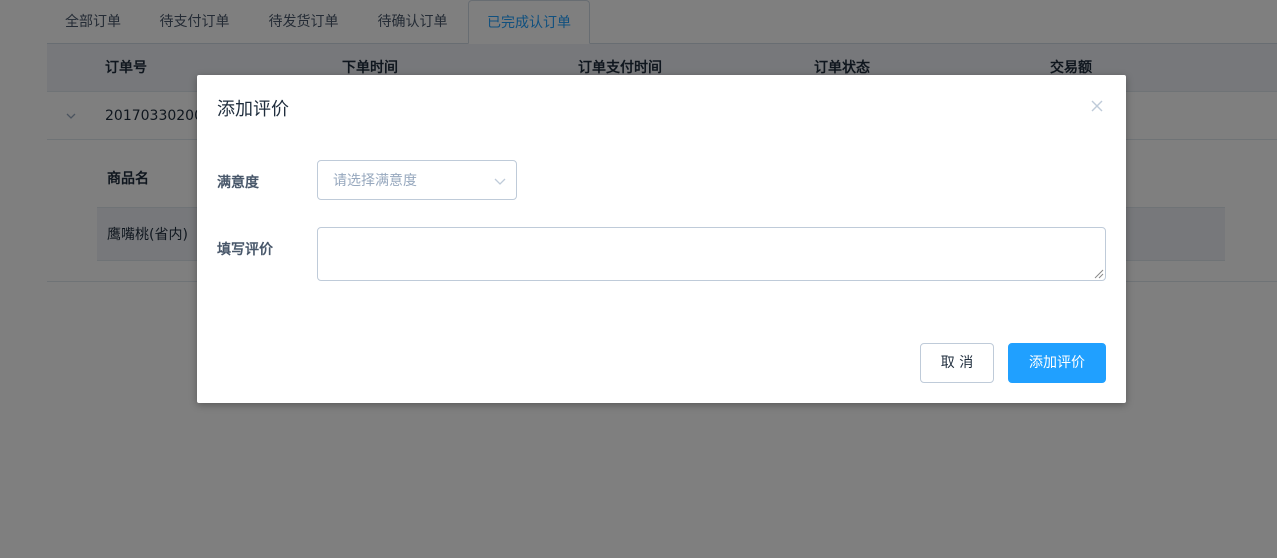 The image size is (1277, 558). What do you see at coordinates (711, 254) in the screenshot?
I see `review-textarea` at bounding box center [711, 254].